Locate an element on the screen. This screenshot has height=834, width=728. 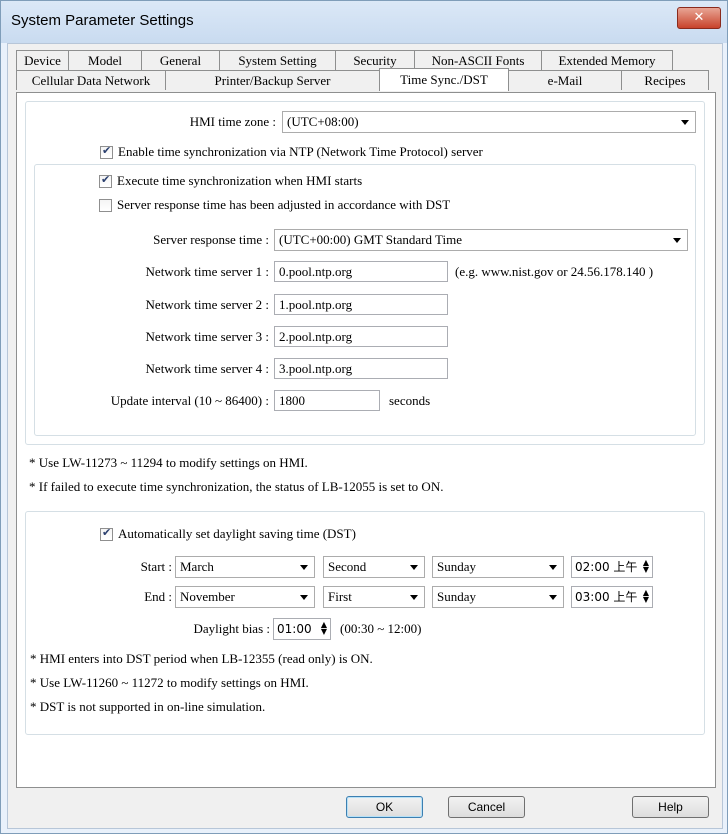
tab-printer-backup-server: Printer/Backup Server is located at coordinates (272, 80).